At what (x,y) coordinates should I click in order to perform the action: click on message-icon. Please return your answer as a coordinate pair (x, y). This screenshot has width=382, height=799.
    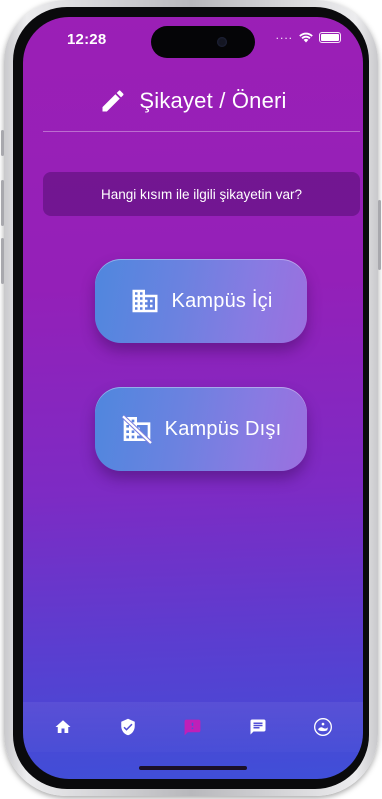
    Looking at the image, I should click on (258, 727).